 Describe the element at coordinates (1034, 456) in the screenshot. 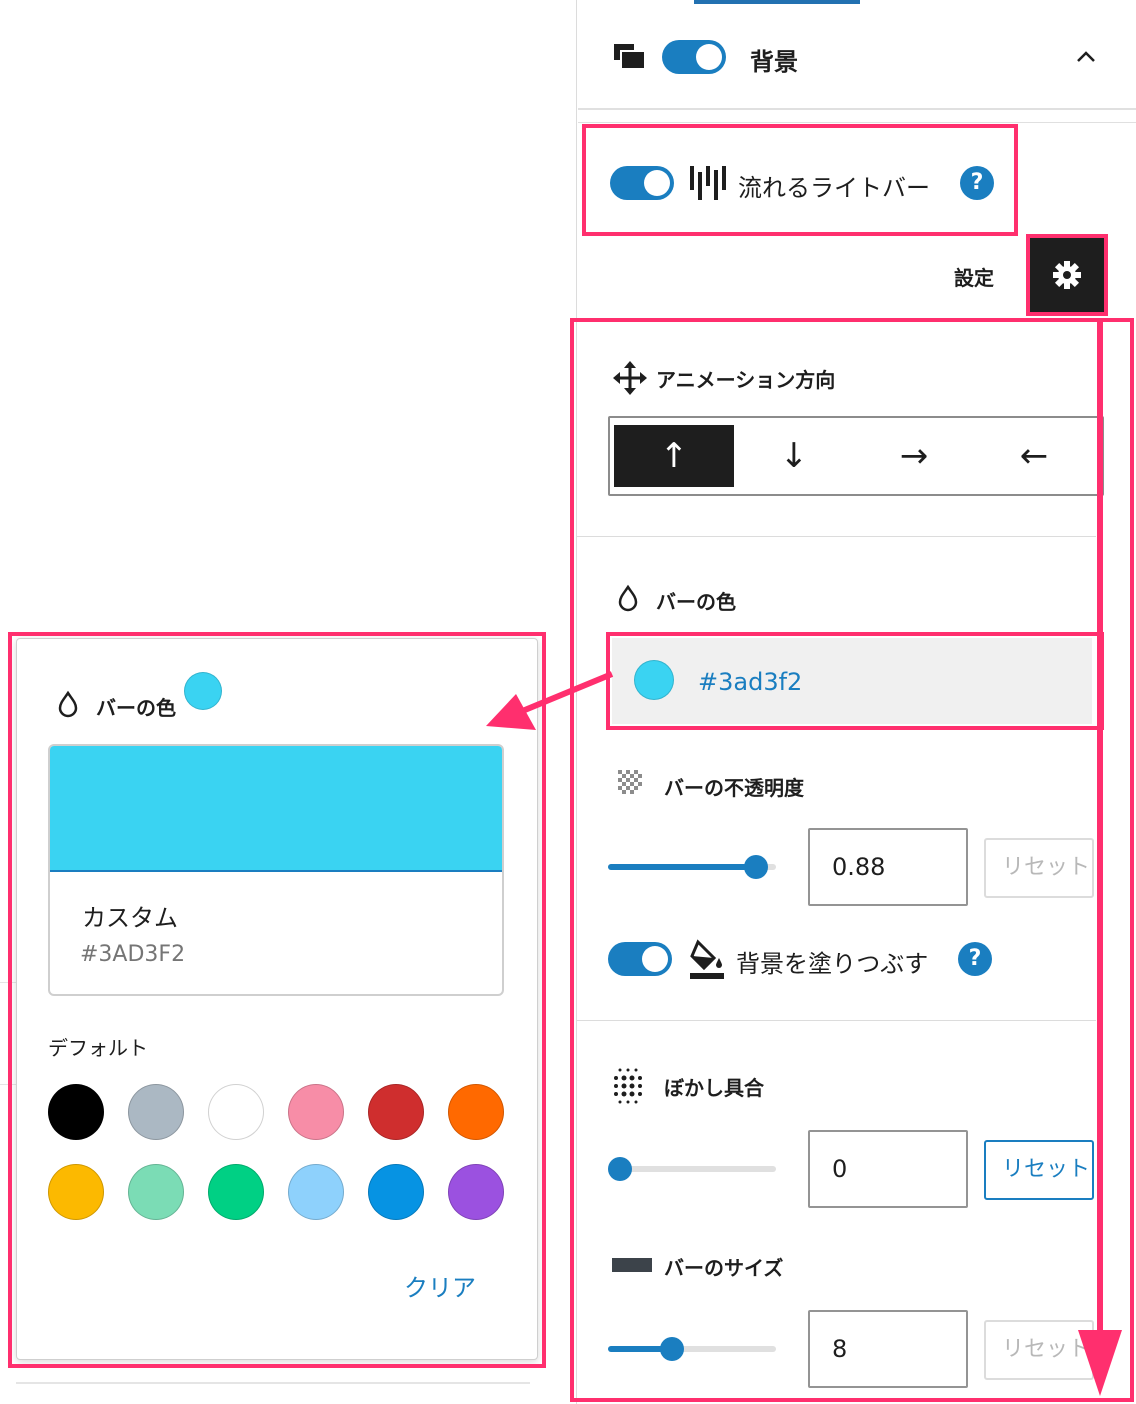

I see `arrow-left-icon: ←` at that location.